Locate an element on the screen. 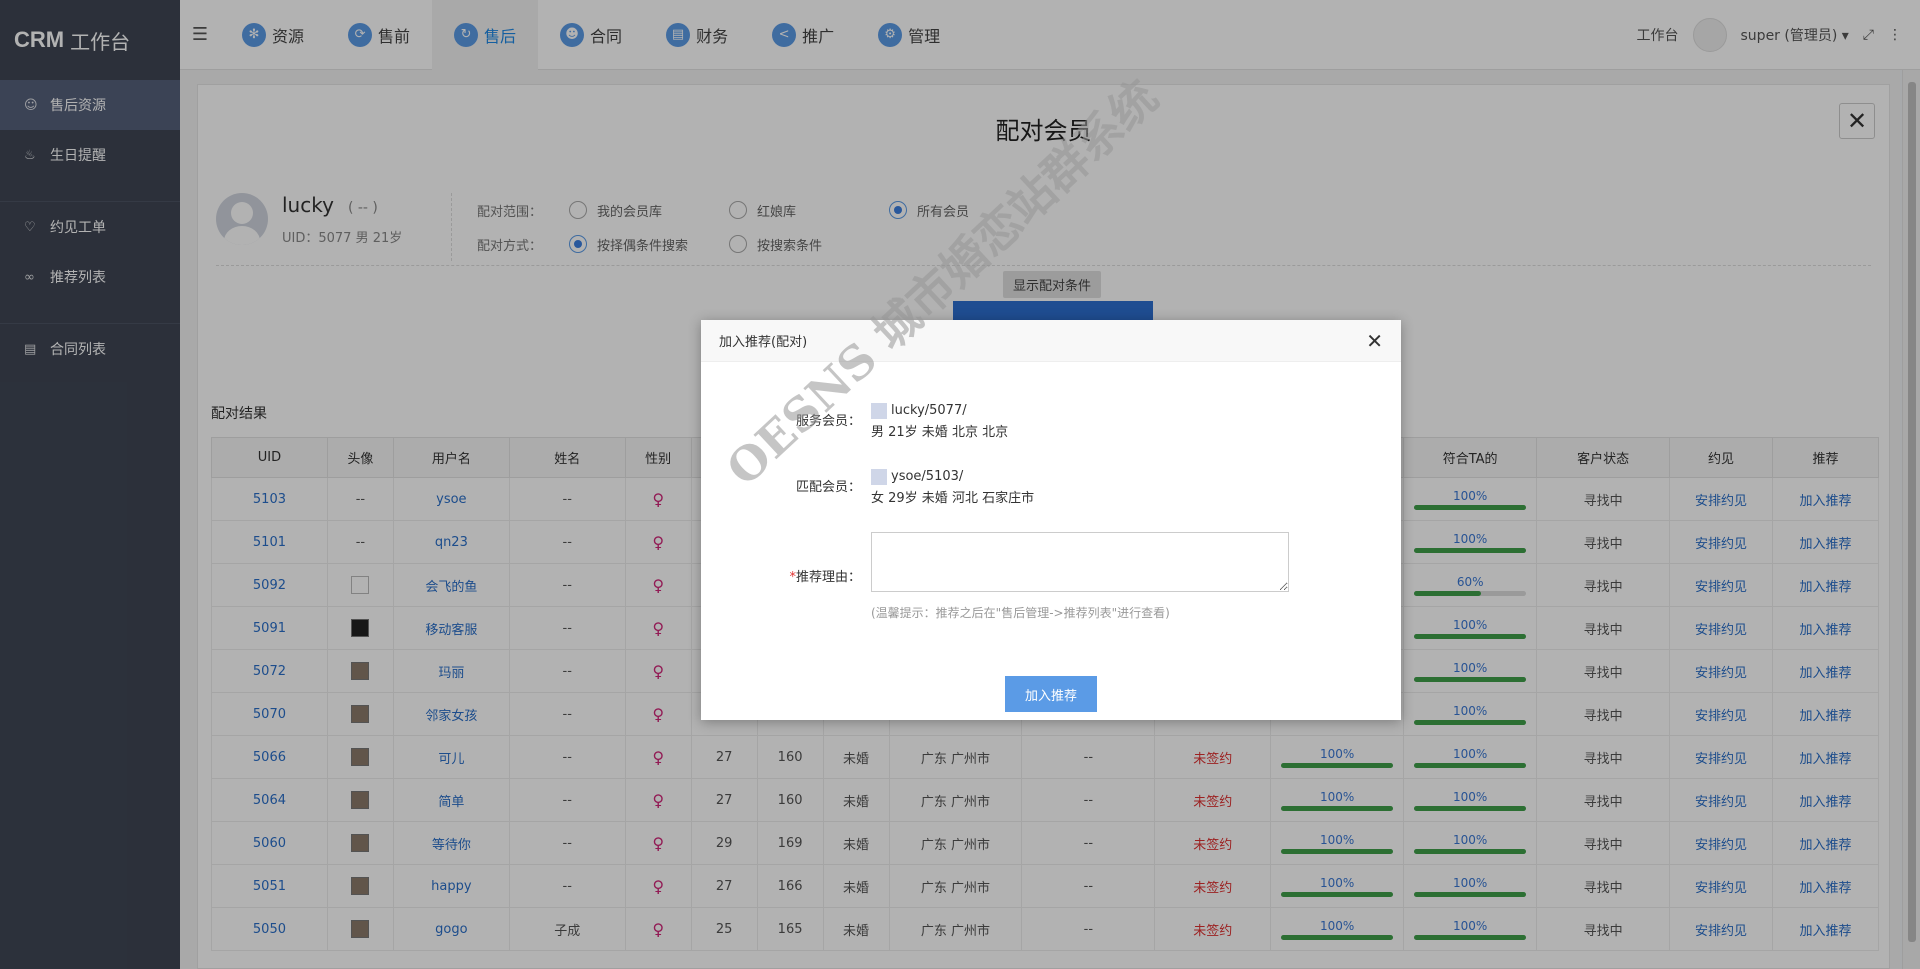  hint-text: (温馨提示：推荐之后在"售后管理->推荐列表"进行查看) is located at coordinates (1020, 613).